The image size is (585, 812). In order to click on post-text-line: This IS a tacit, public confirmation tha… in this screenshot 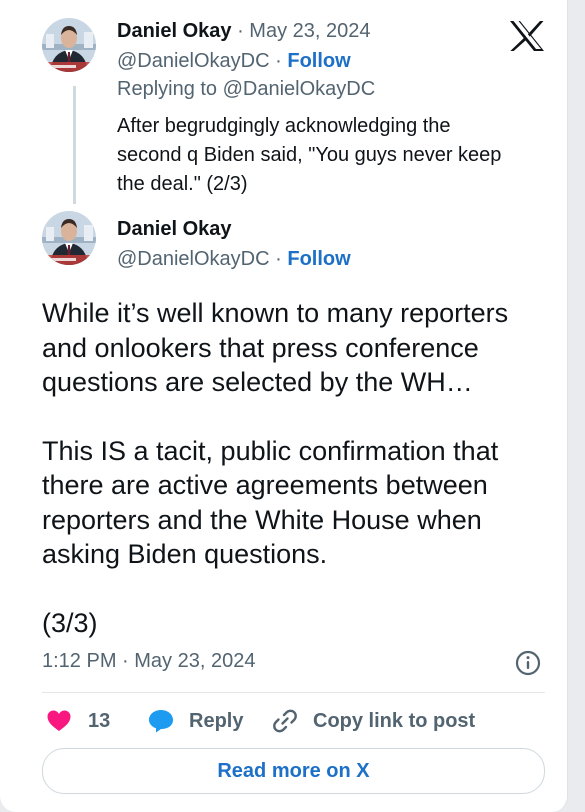, I will do `click(270, 450)`.